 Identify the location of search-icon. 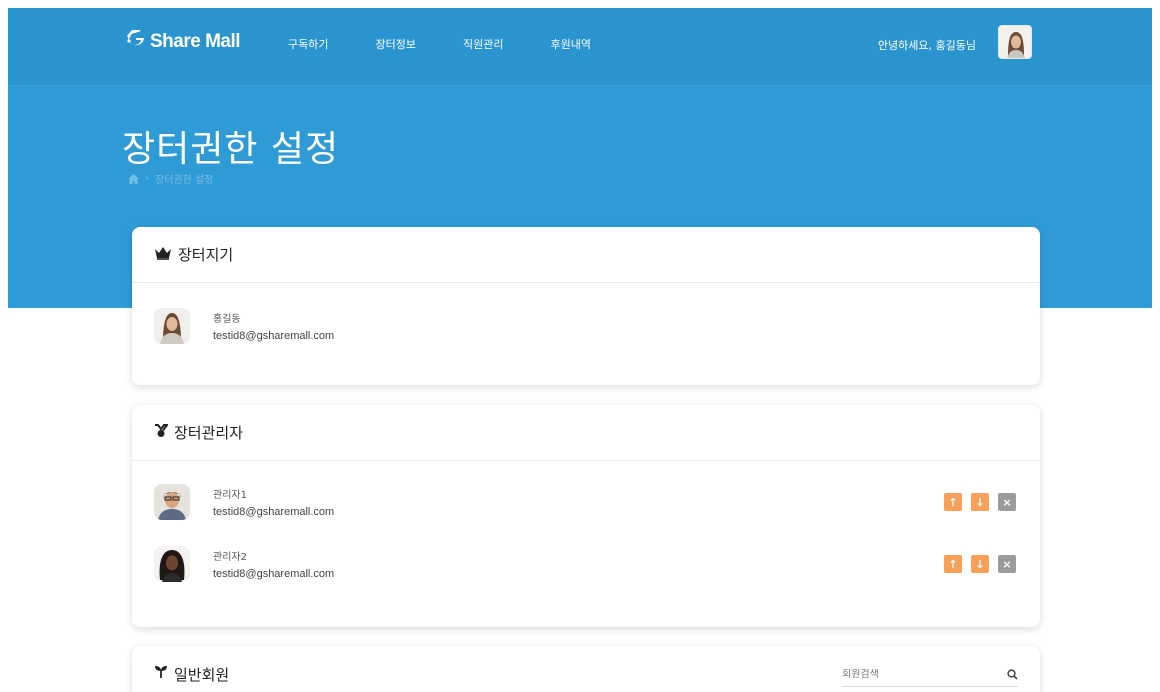
(1012, 674).